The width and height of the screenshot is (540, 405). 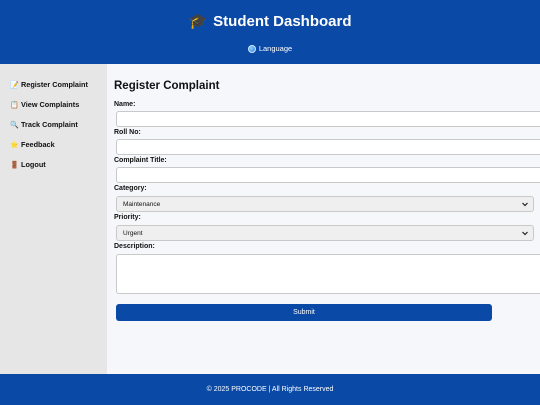 I want to click on sidebar-item-register-complaint: 📝 Register Complaint, so click(x=49, y=84).